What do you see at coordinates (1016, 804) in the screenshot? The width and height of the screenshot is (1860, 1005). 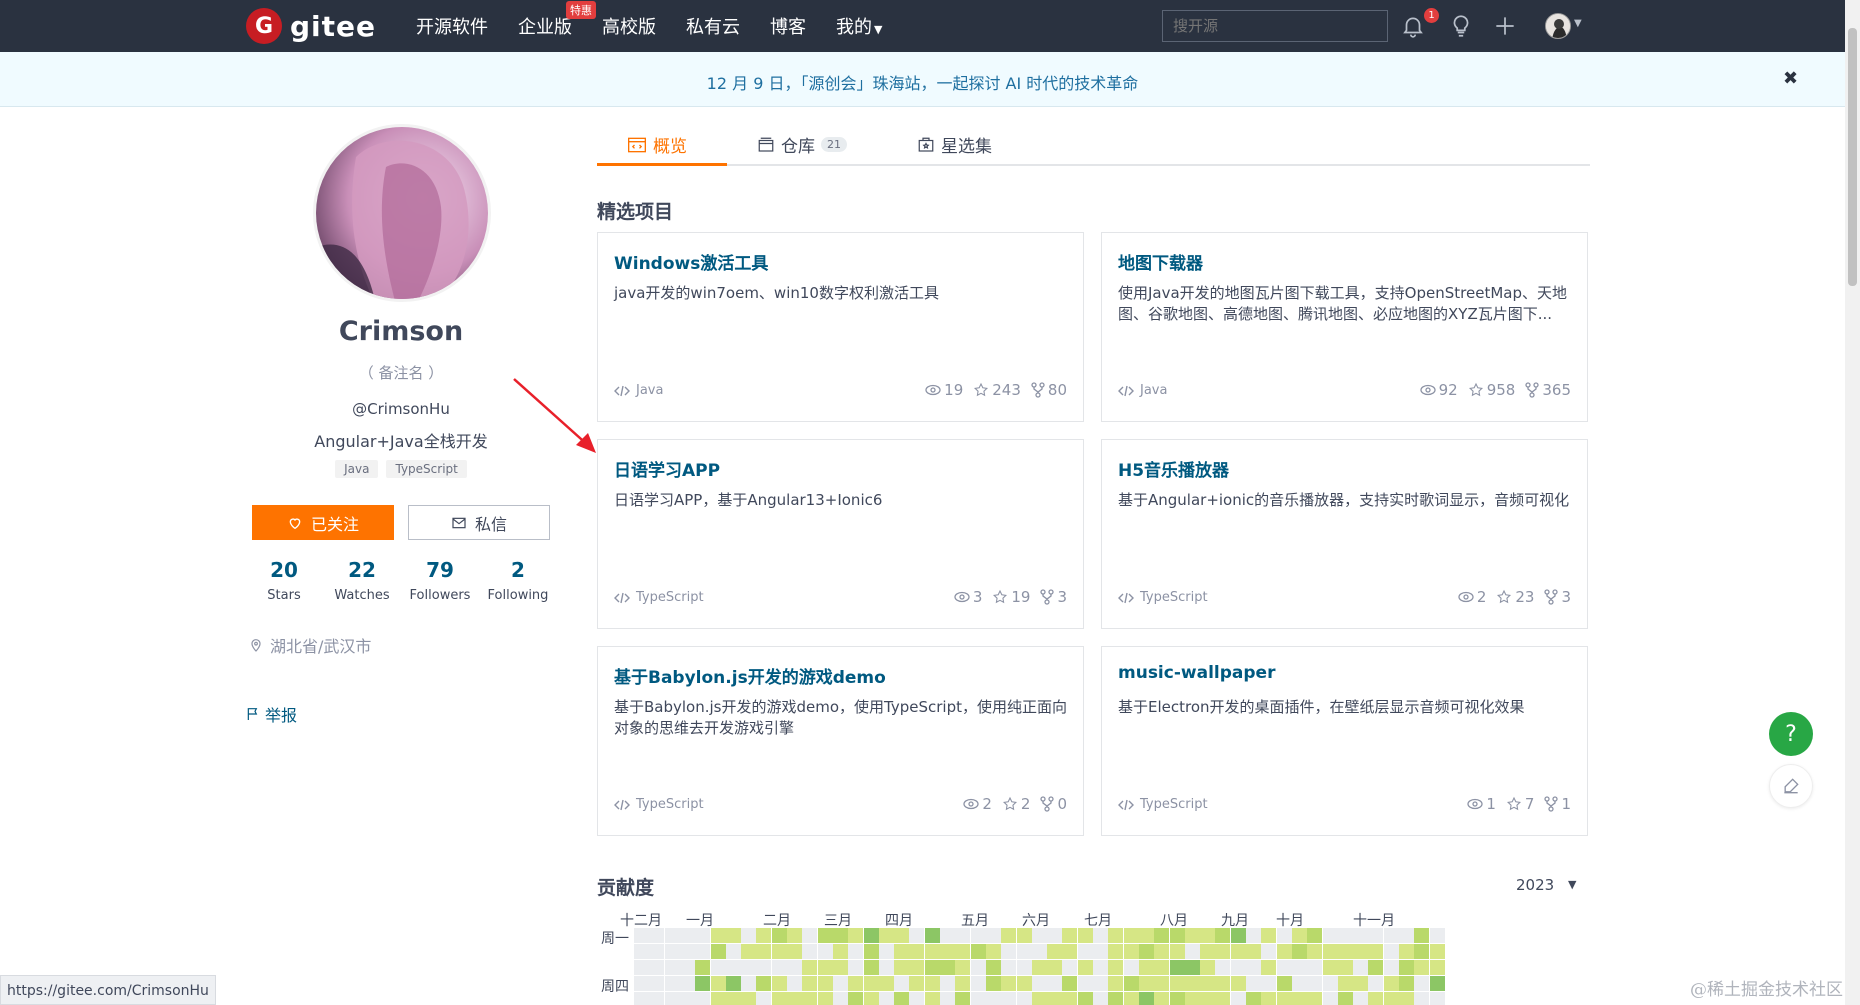 I see `star-count: 2` at bounding box center [1016, 804].